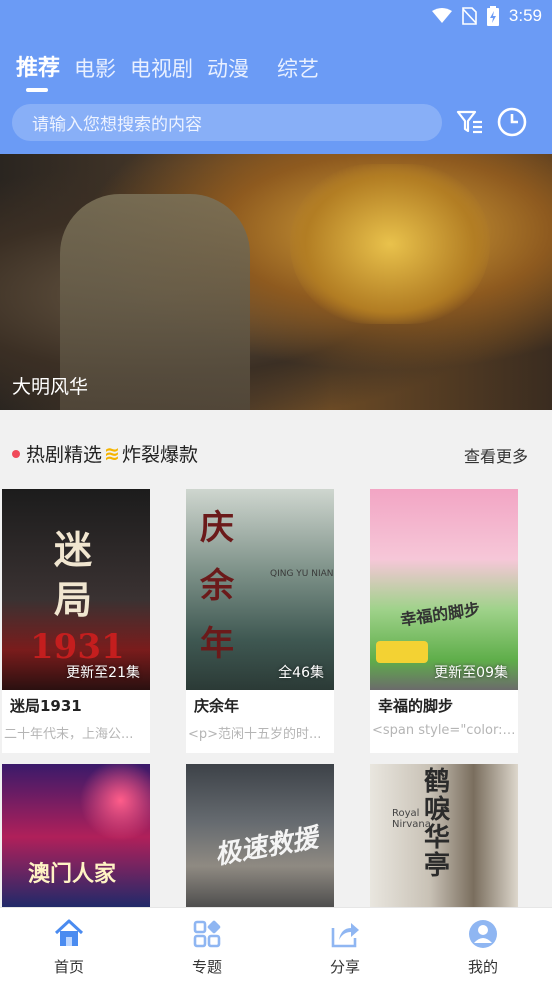 This screenshot has height=981, width=552. What do you see at coordinates (390, 244) in the screenshot?
I see `banner-figure-right` at bounding box center [390, 244].